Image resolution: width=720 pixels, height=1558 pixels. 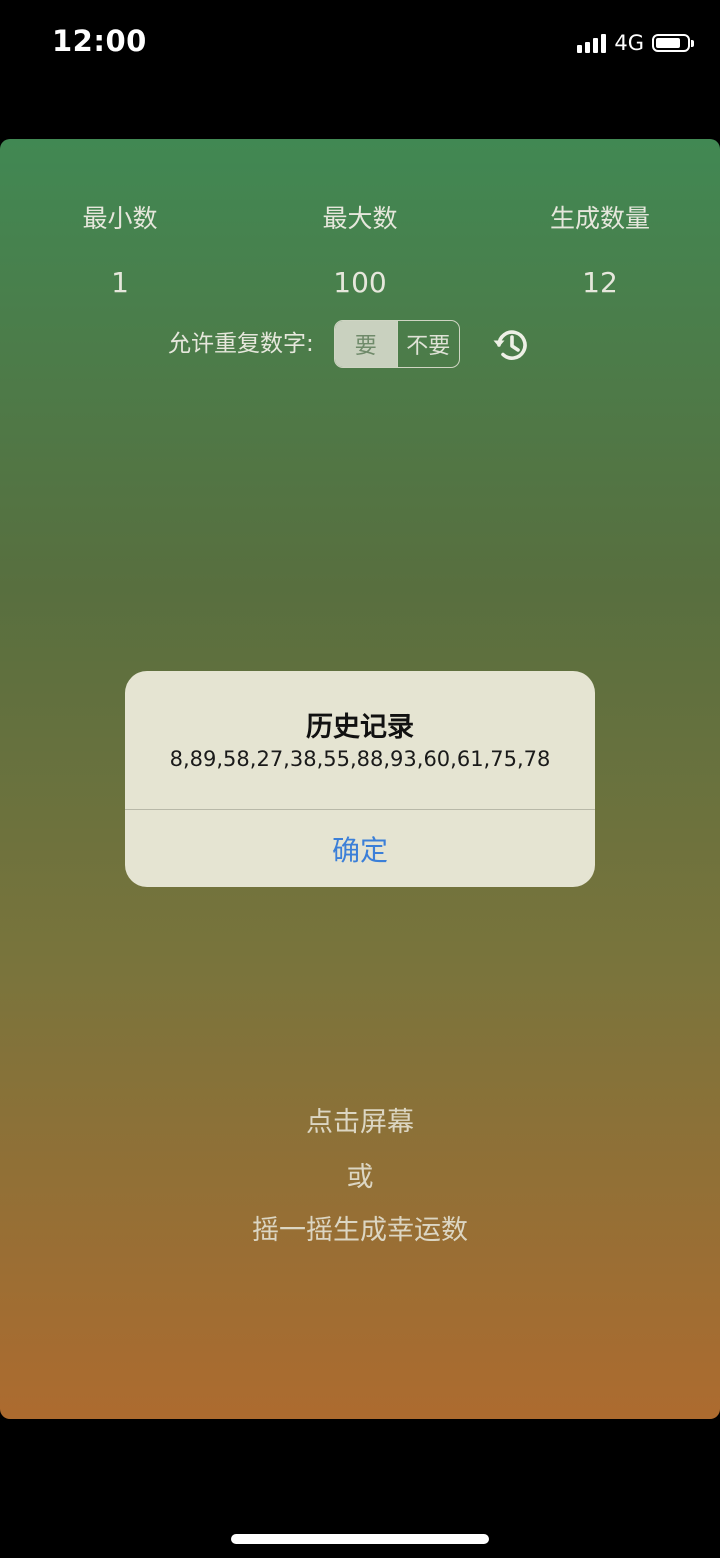 I want to click on confirm-button: 确定, so click(x=360, y=848).